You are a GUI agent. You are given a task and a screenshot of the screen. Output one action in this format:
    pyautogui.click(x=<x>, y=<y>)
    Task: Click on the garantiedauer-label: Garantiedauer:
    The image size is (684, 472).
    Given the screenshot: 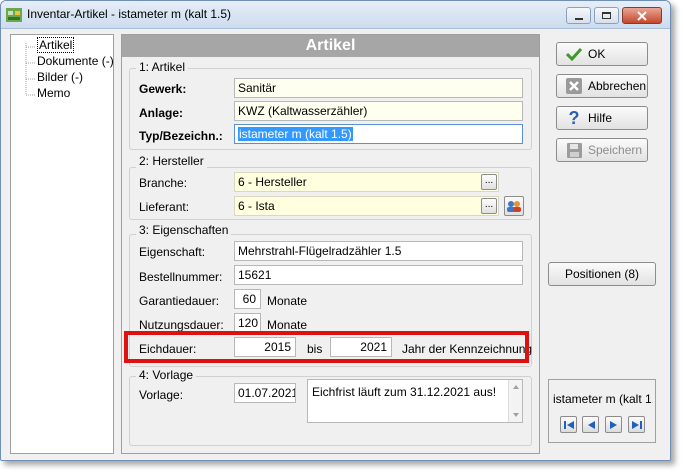 What is the action you would take?
    pyautogui.click(x=179, y=301)
    